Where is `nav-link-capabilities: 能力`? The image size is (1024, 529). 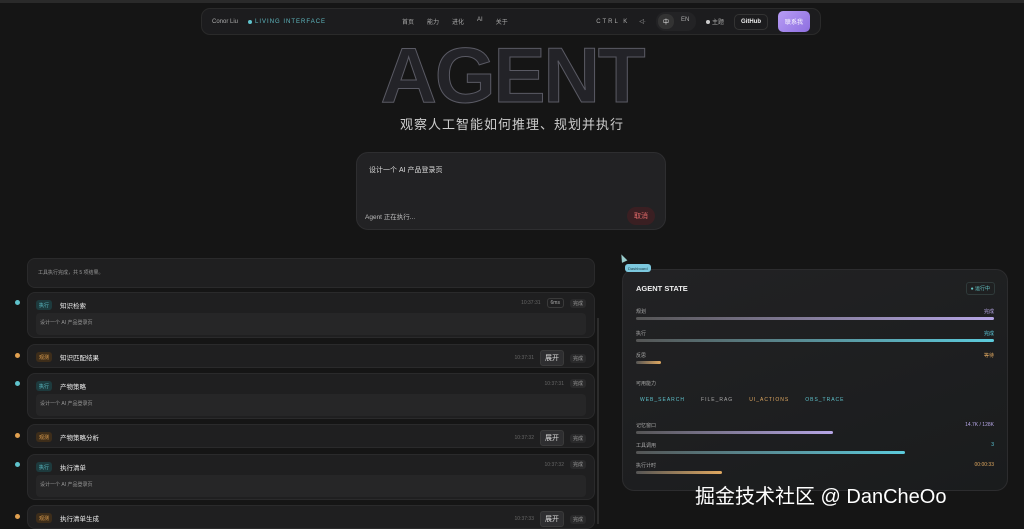 nav-link-capabilities: 能力 is located at coordinates (433, 21).